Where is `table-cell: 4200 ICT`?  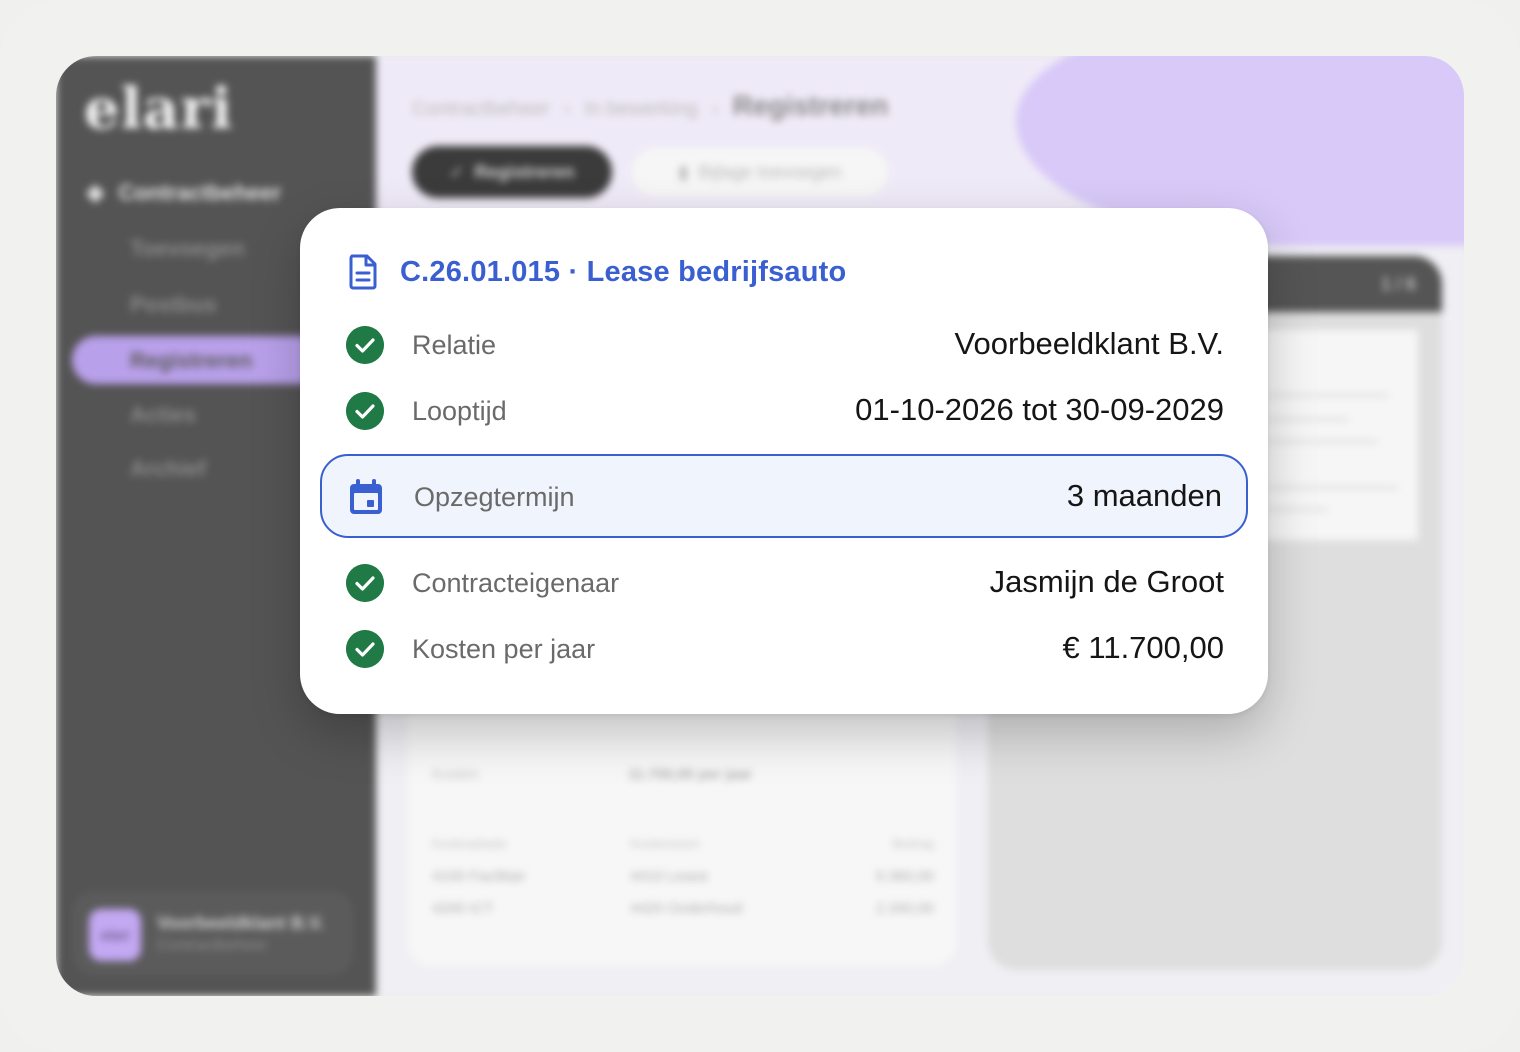
table-cell: 4200 ICT is located at coordinates (463, 908).